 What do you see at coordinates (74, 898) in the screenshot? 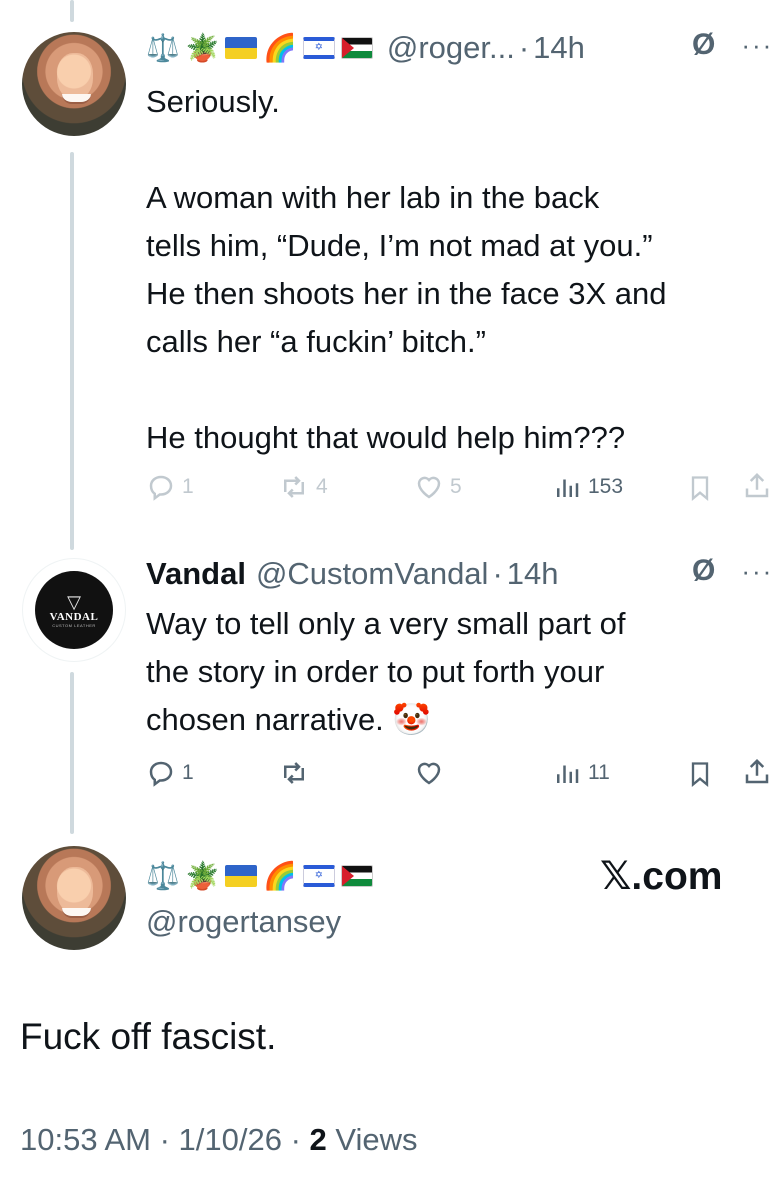
I see `avatar-roger-main` at bounding box center [74, 898].